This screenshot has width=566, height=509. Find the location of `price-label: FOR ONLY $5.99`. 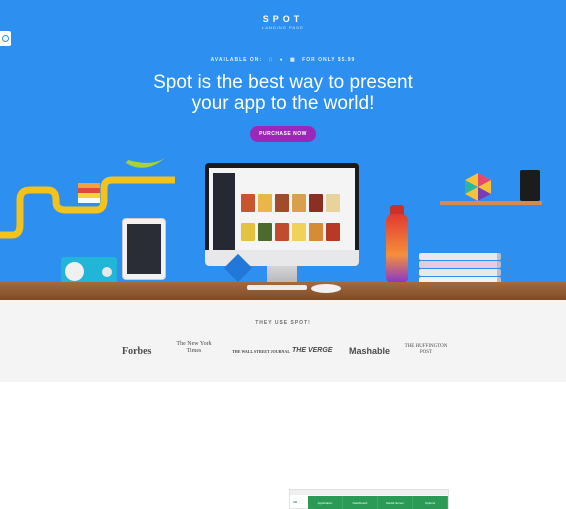

price-label: FOR ONLY $5.99 is located at coordinates (326, 60).